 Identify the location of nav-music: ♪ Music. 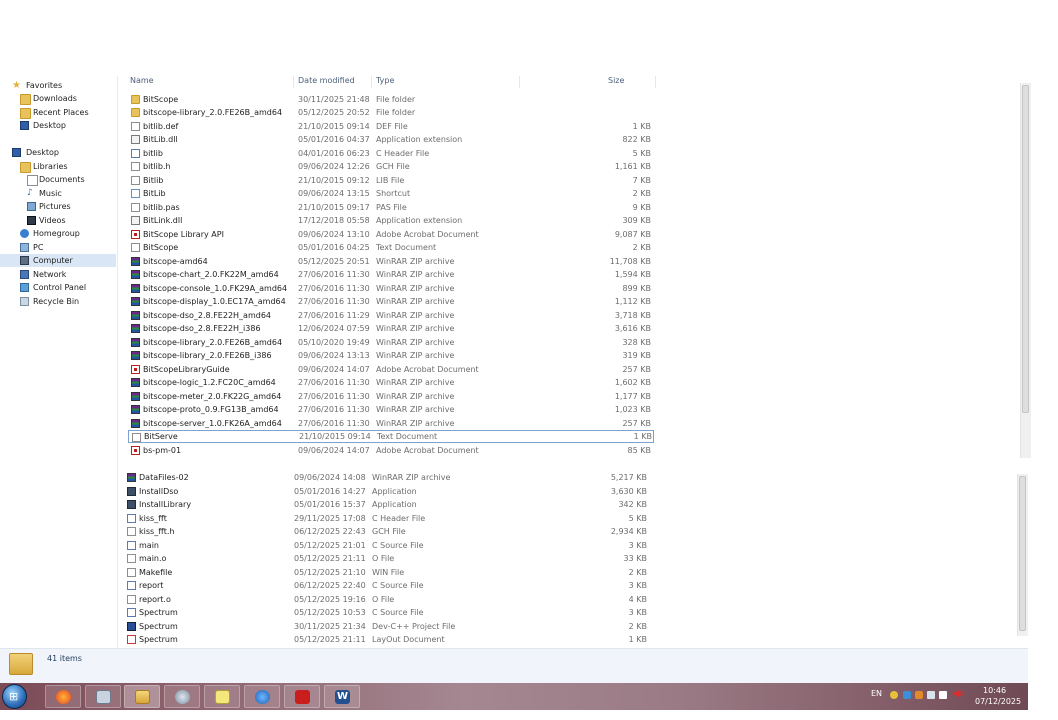
(58, 193).